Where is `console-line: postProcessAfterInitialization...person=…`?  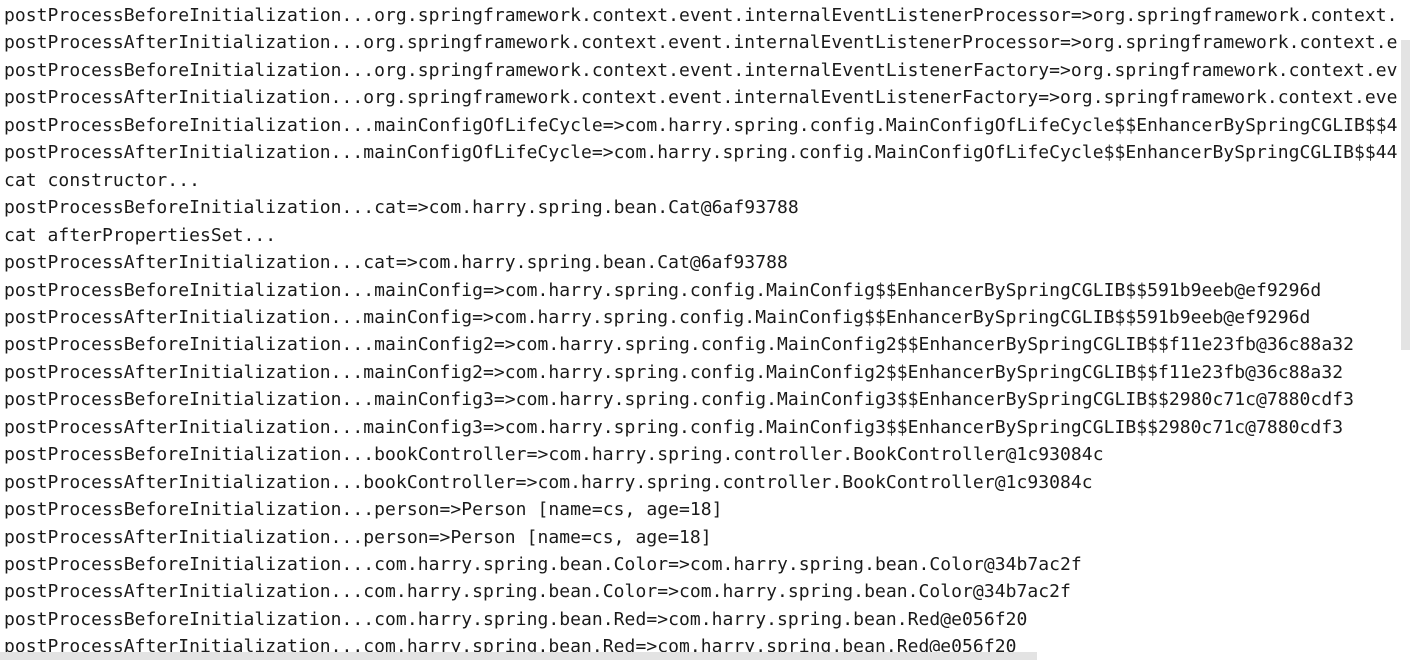
console-line: postProcessAfterInitialization...person=… is located at coordinates (358, 537).